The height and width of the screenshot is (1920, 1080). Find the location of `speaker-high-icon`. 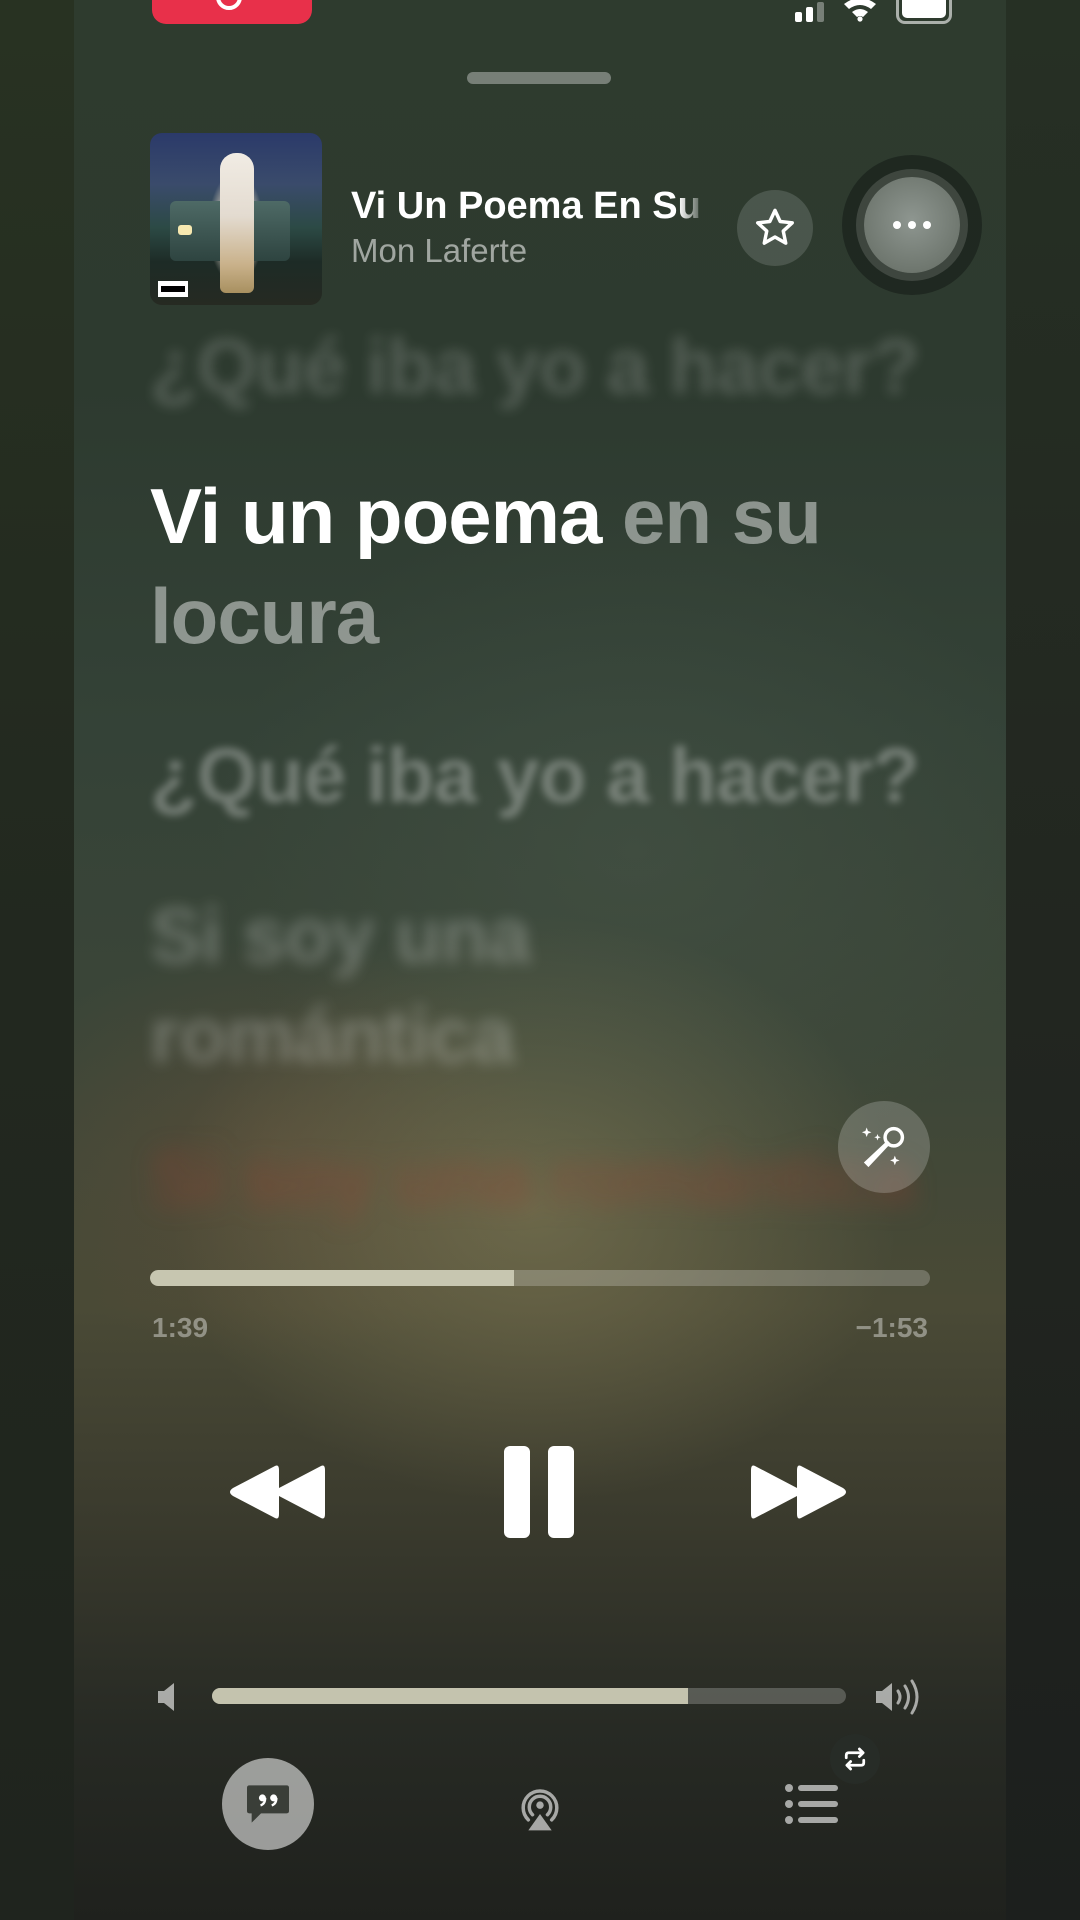

speaker-high-icon is located at coordinates (897, 1697).